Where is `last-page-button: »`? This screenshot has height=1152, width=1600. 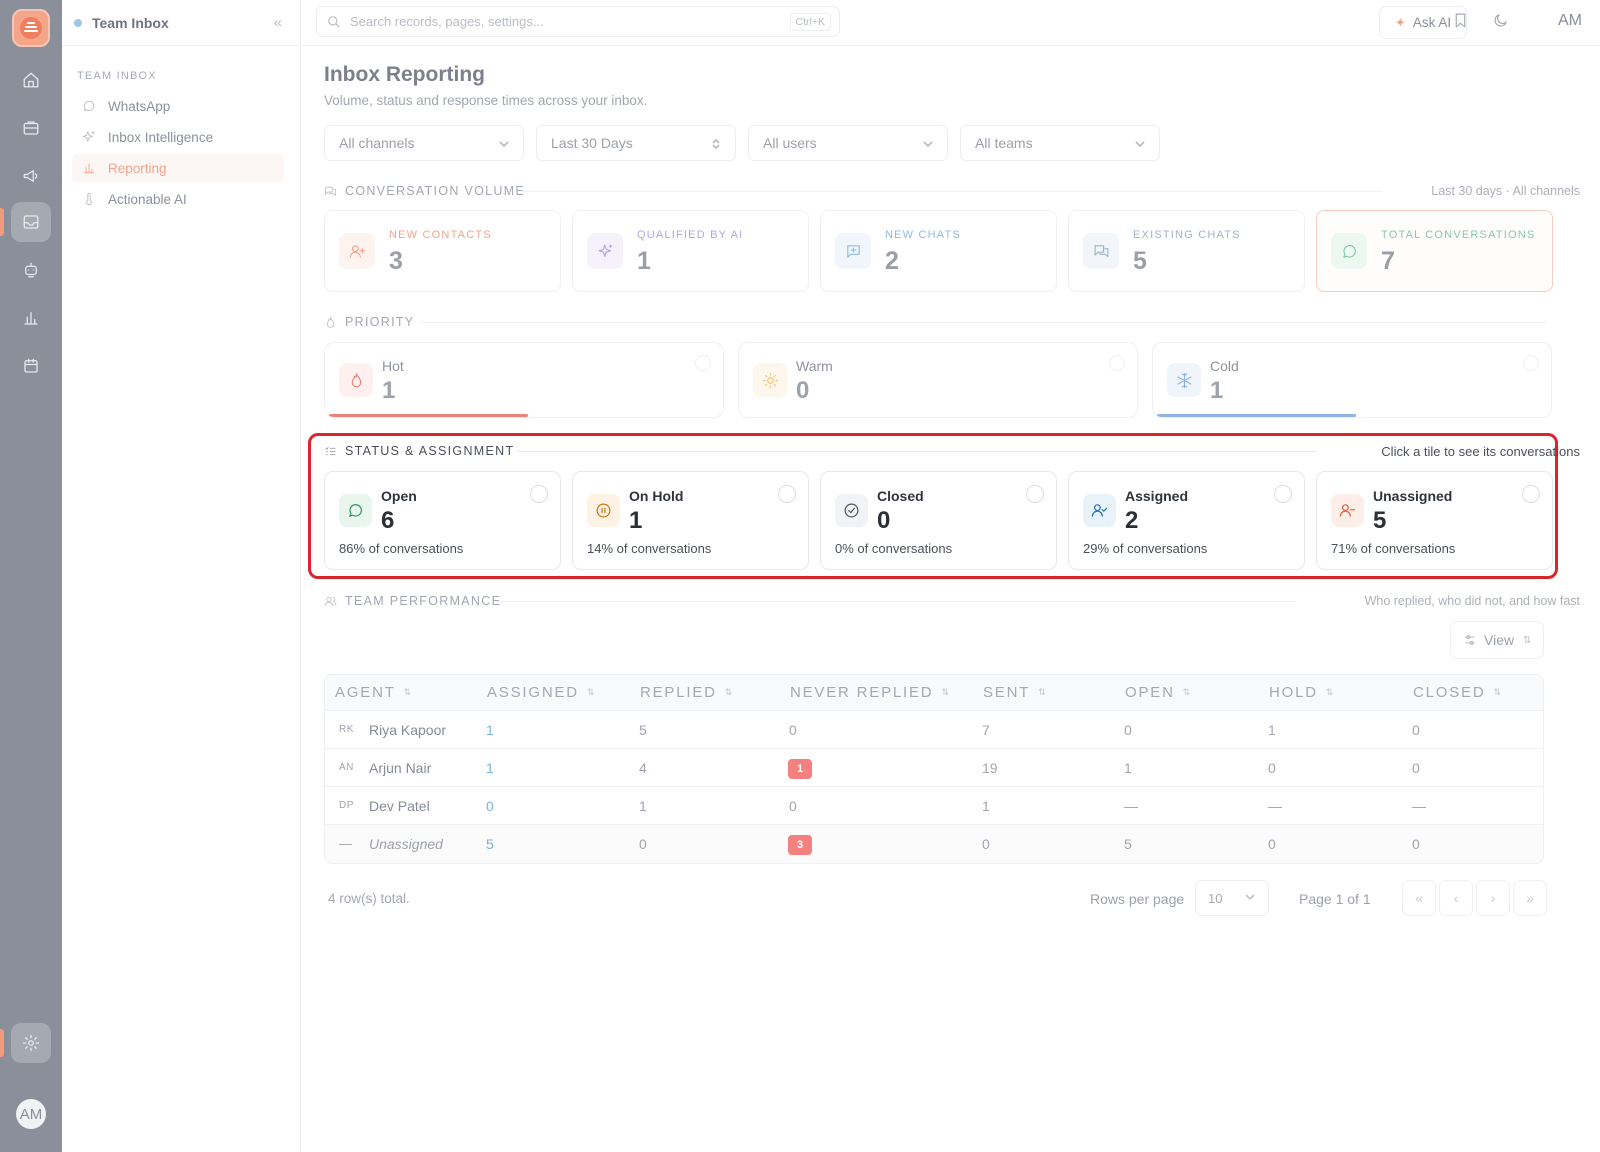 last-page-button: » is located at coordinates (1530, 898).